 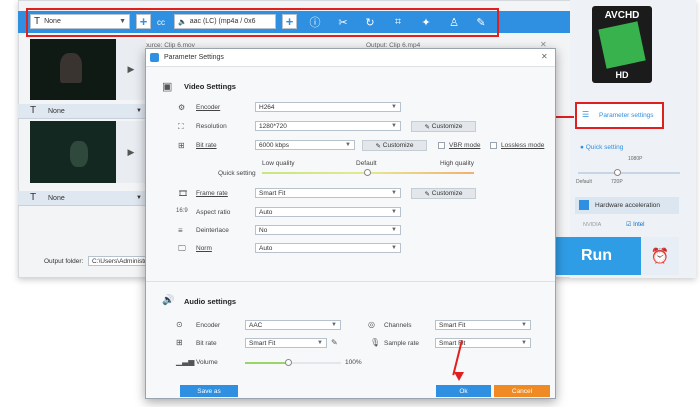 What do you see at coordinates (181, 145) in the screenshot?
I see `bitrate-icon: ⊞` at bounding box center [181, 145].